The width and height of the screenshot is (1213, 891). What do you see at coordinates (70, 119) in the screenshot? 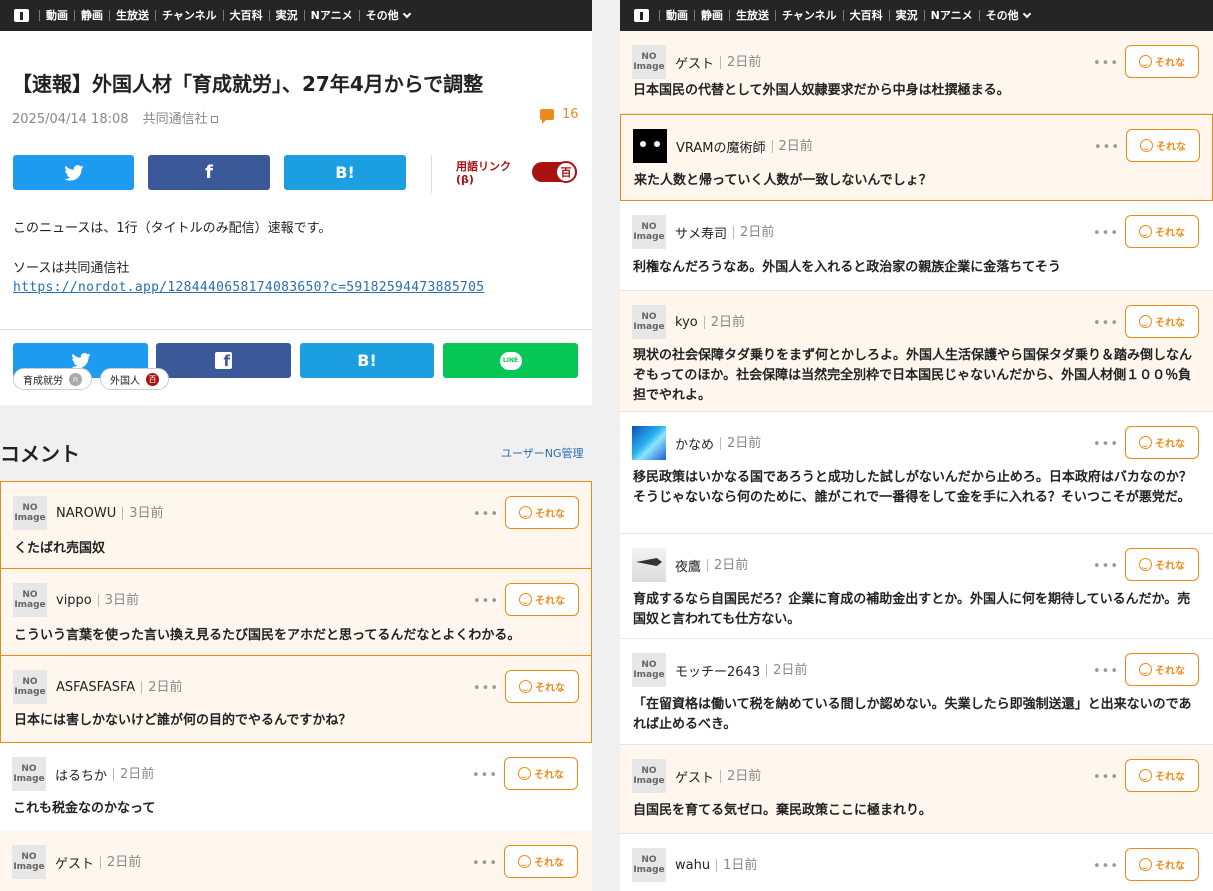
I see `article-datetime: 2025/04/14 18:08` at bounding box center [70, 119].